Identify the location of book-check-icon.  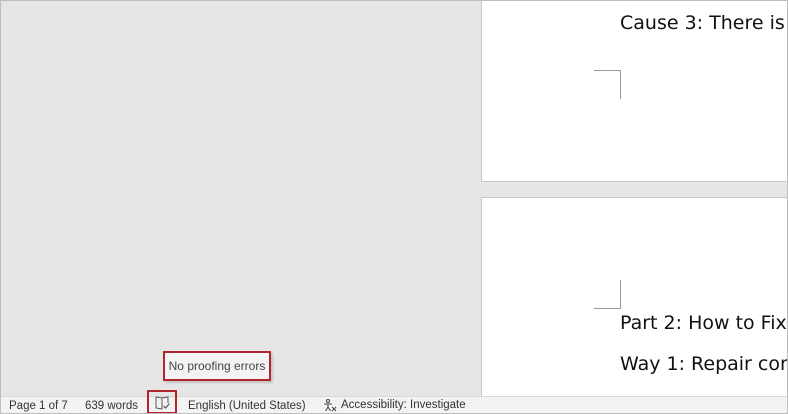
(162, 403).